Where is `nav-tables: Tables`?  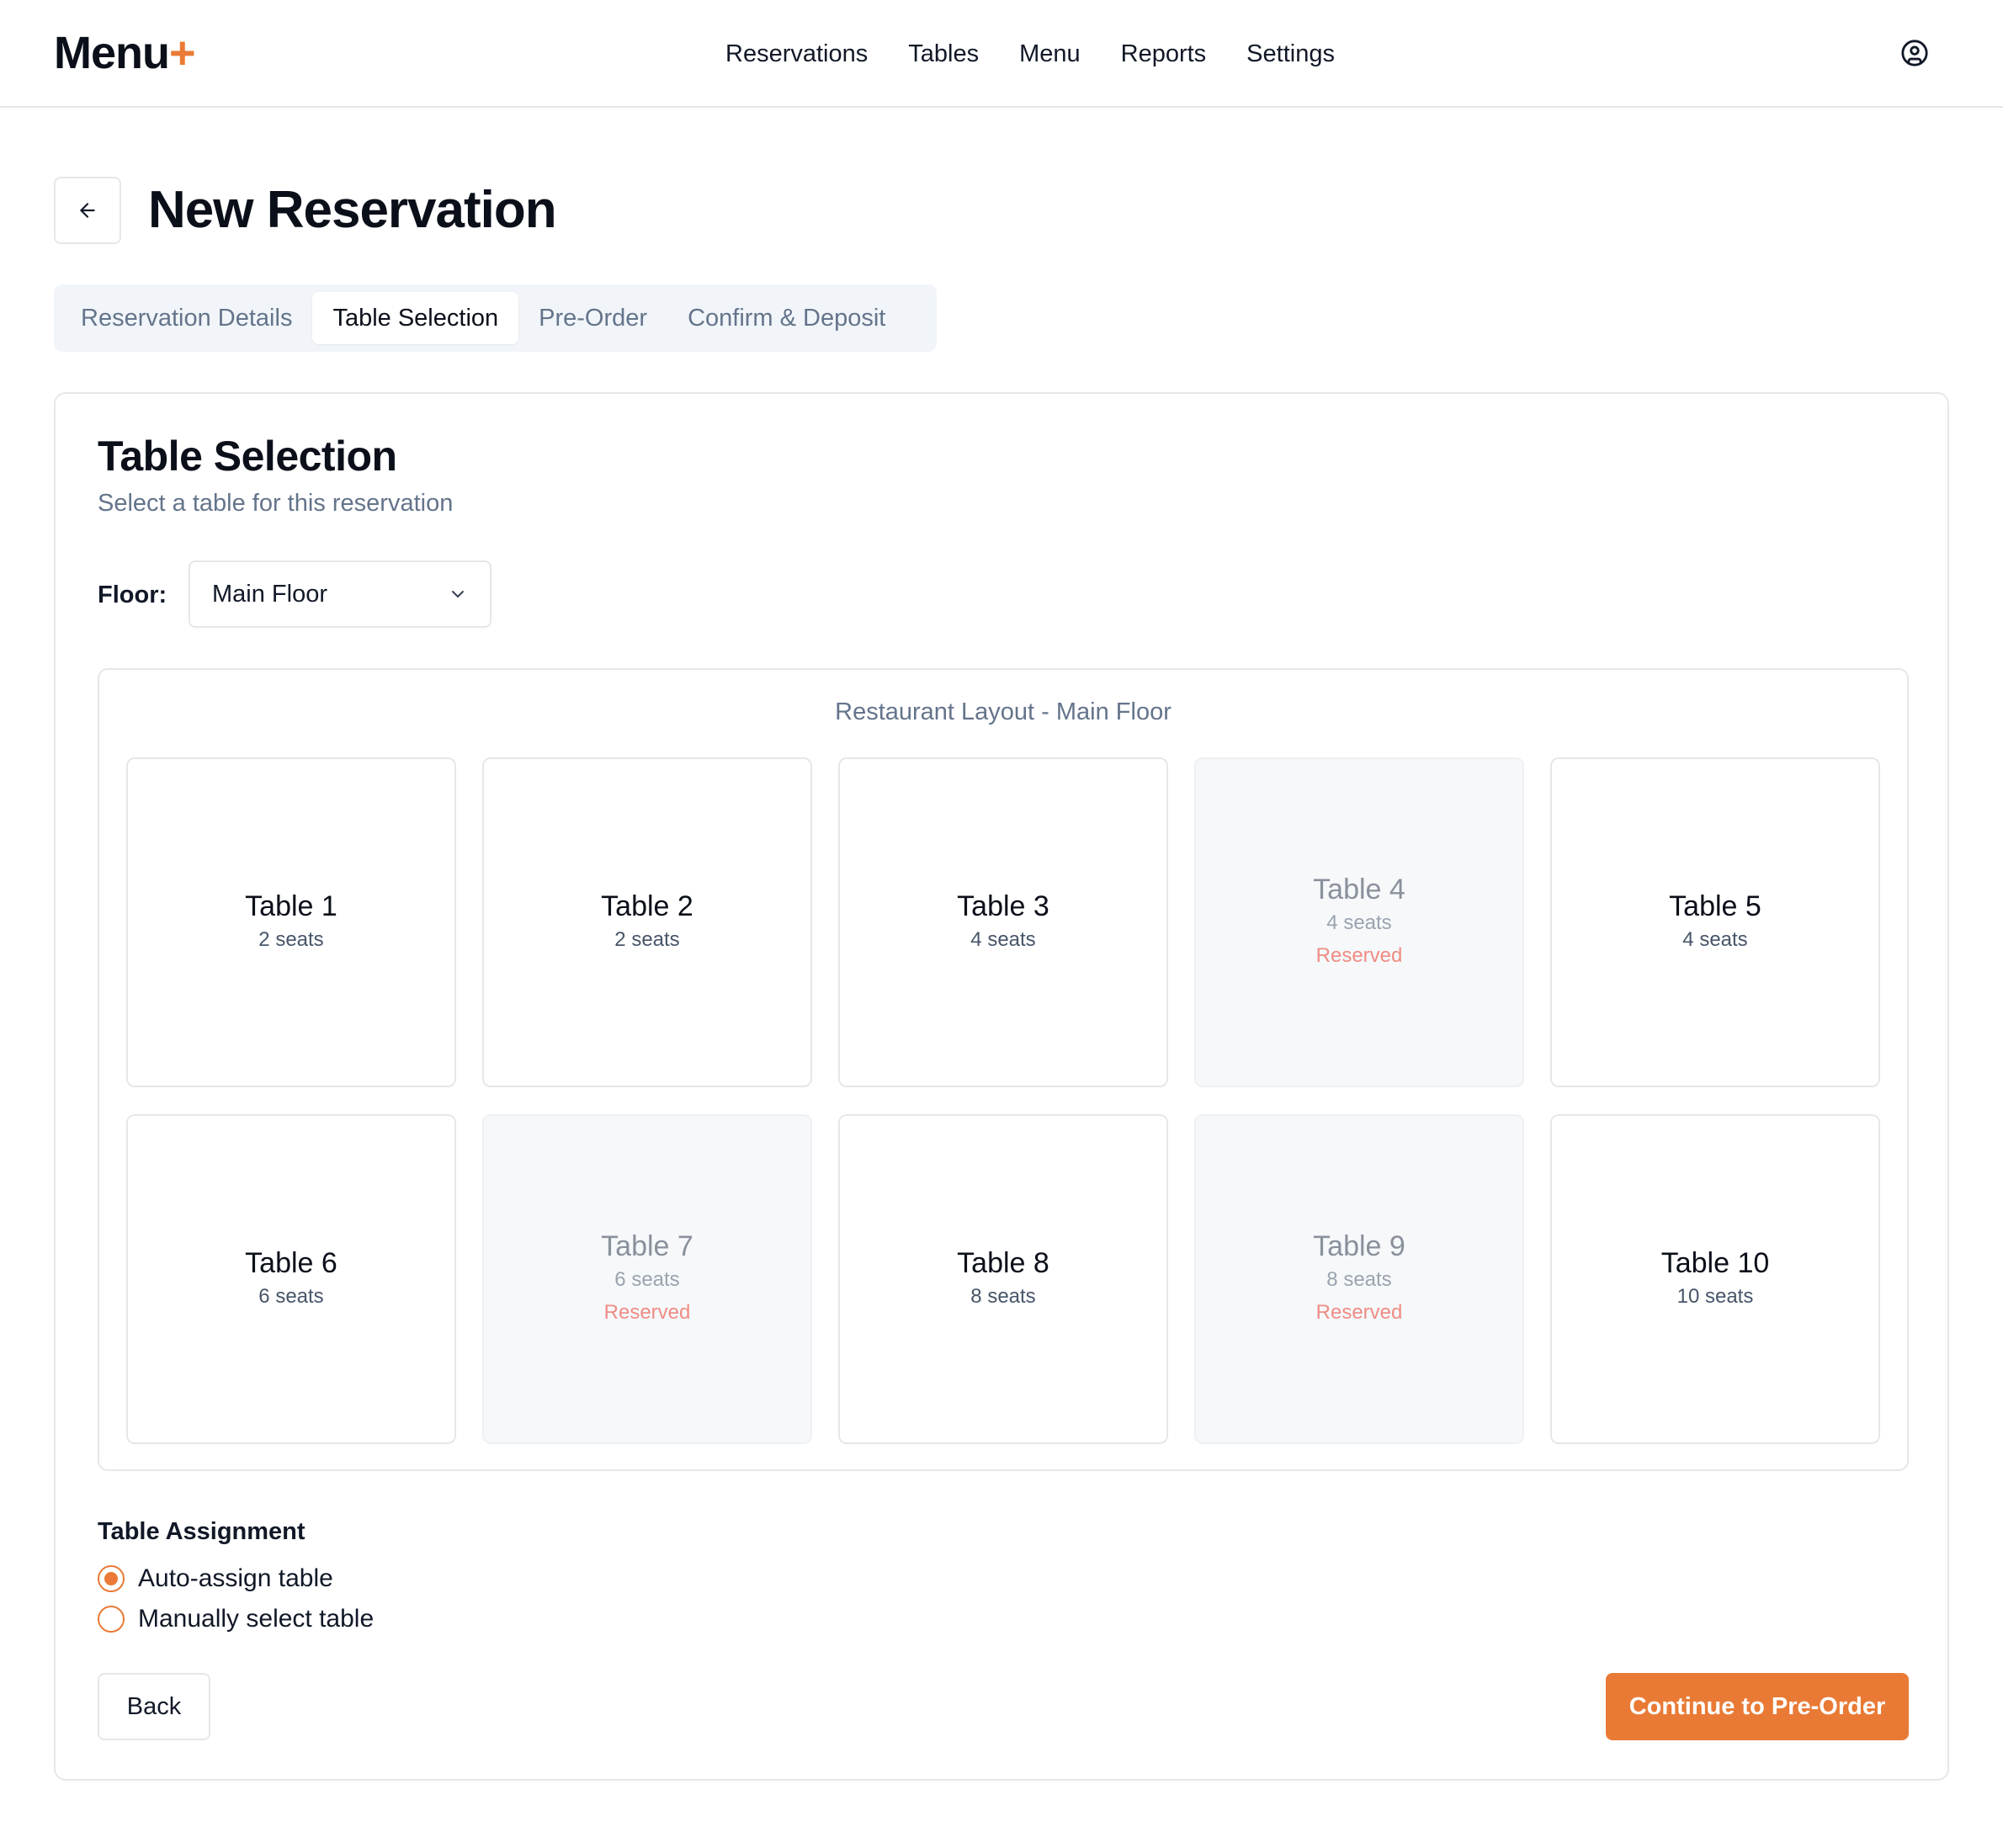
nav-tables: Tables is located at coordinates (943, 54).